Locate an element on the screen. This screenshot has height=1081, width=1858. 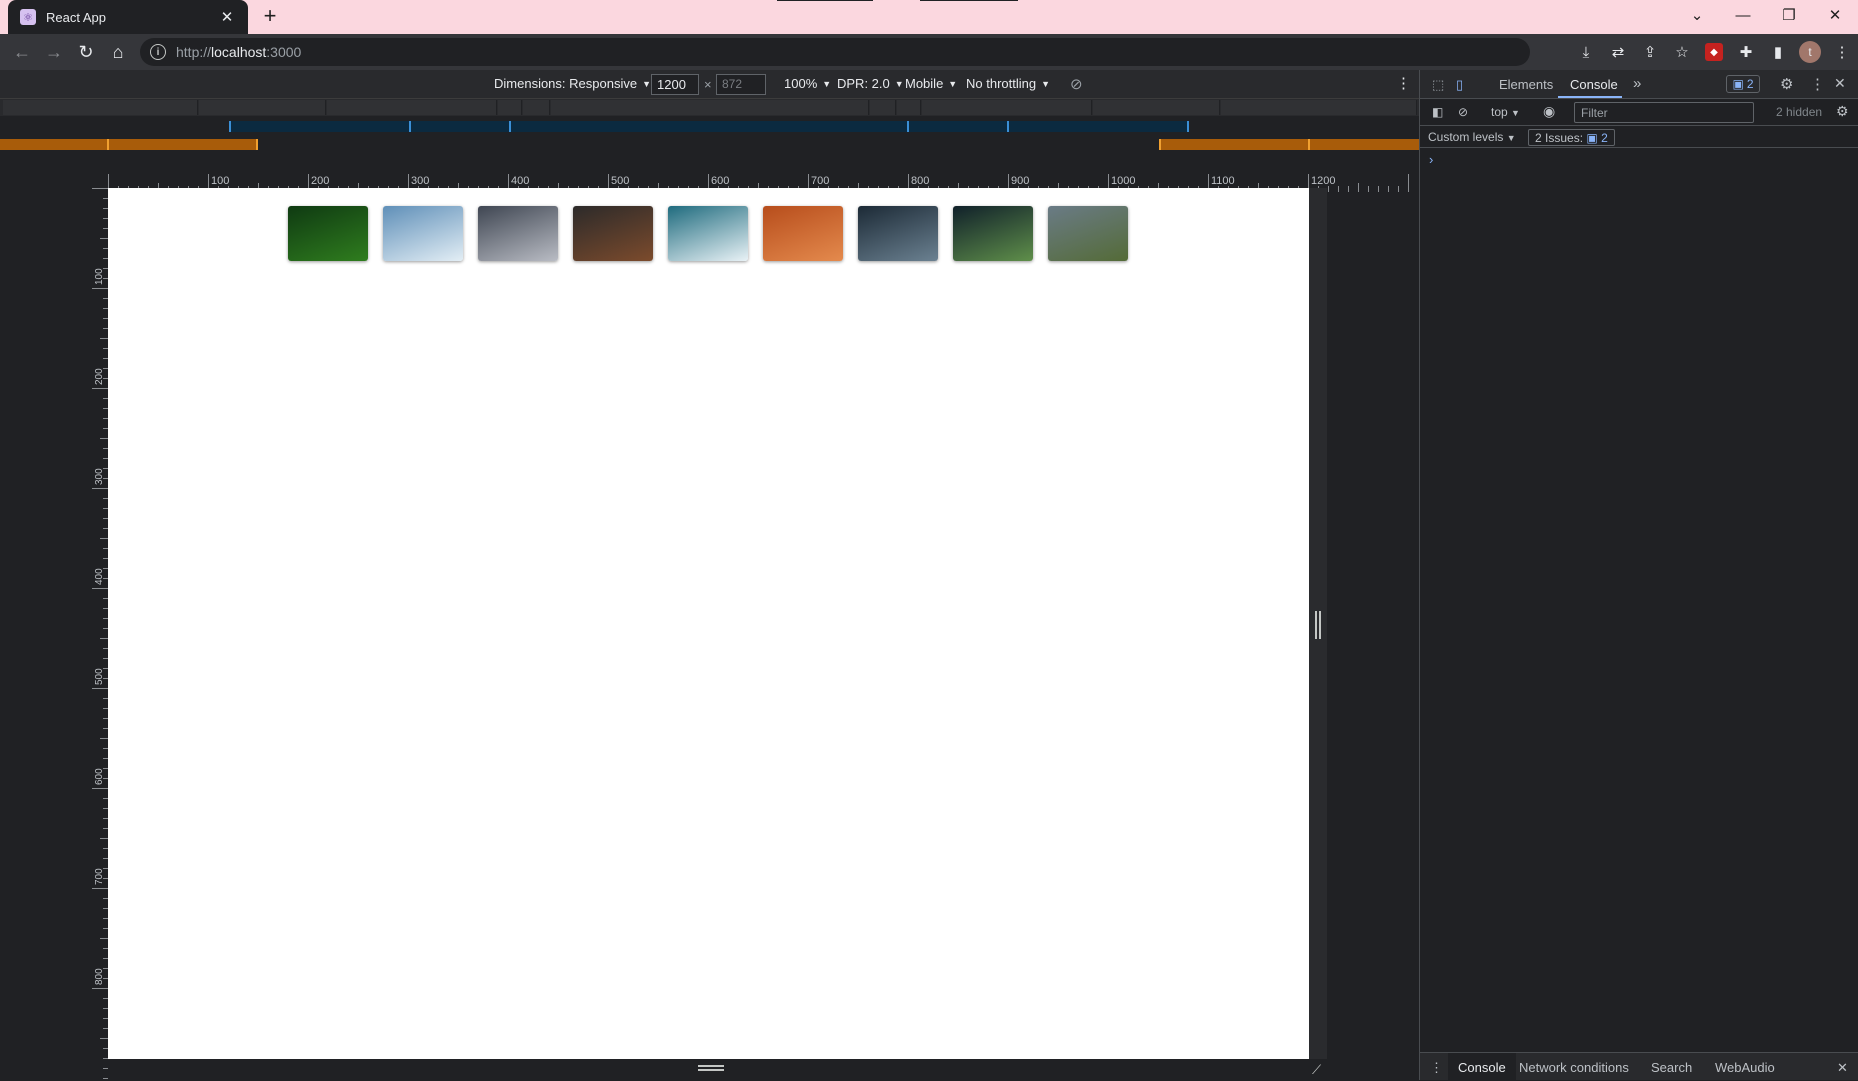
resize-height-handle is located at coordinates (711, 1068).